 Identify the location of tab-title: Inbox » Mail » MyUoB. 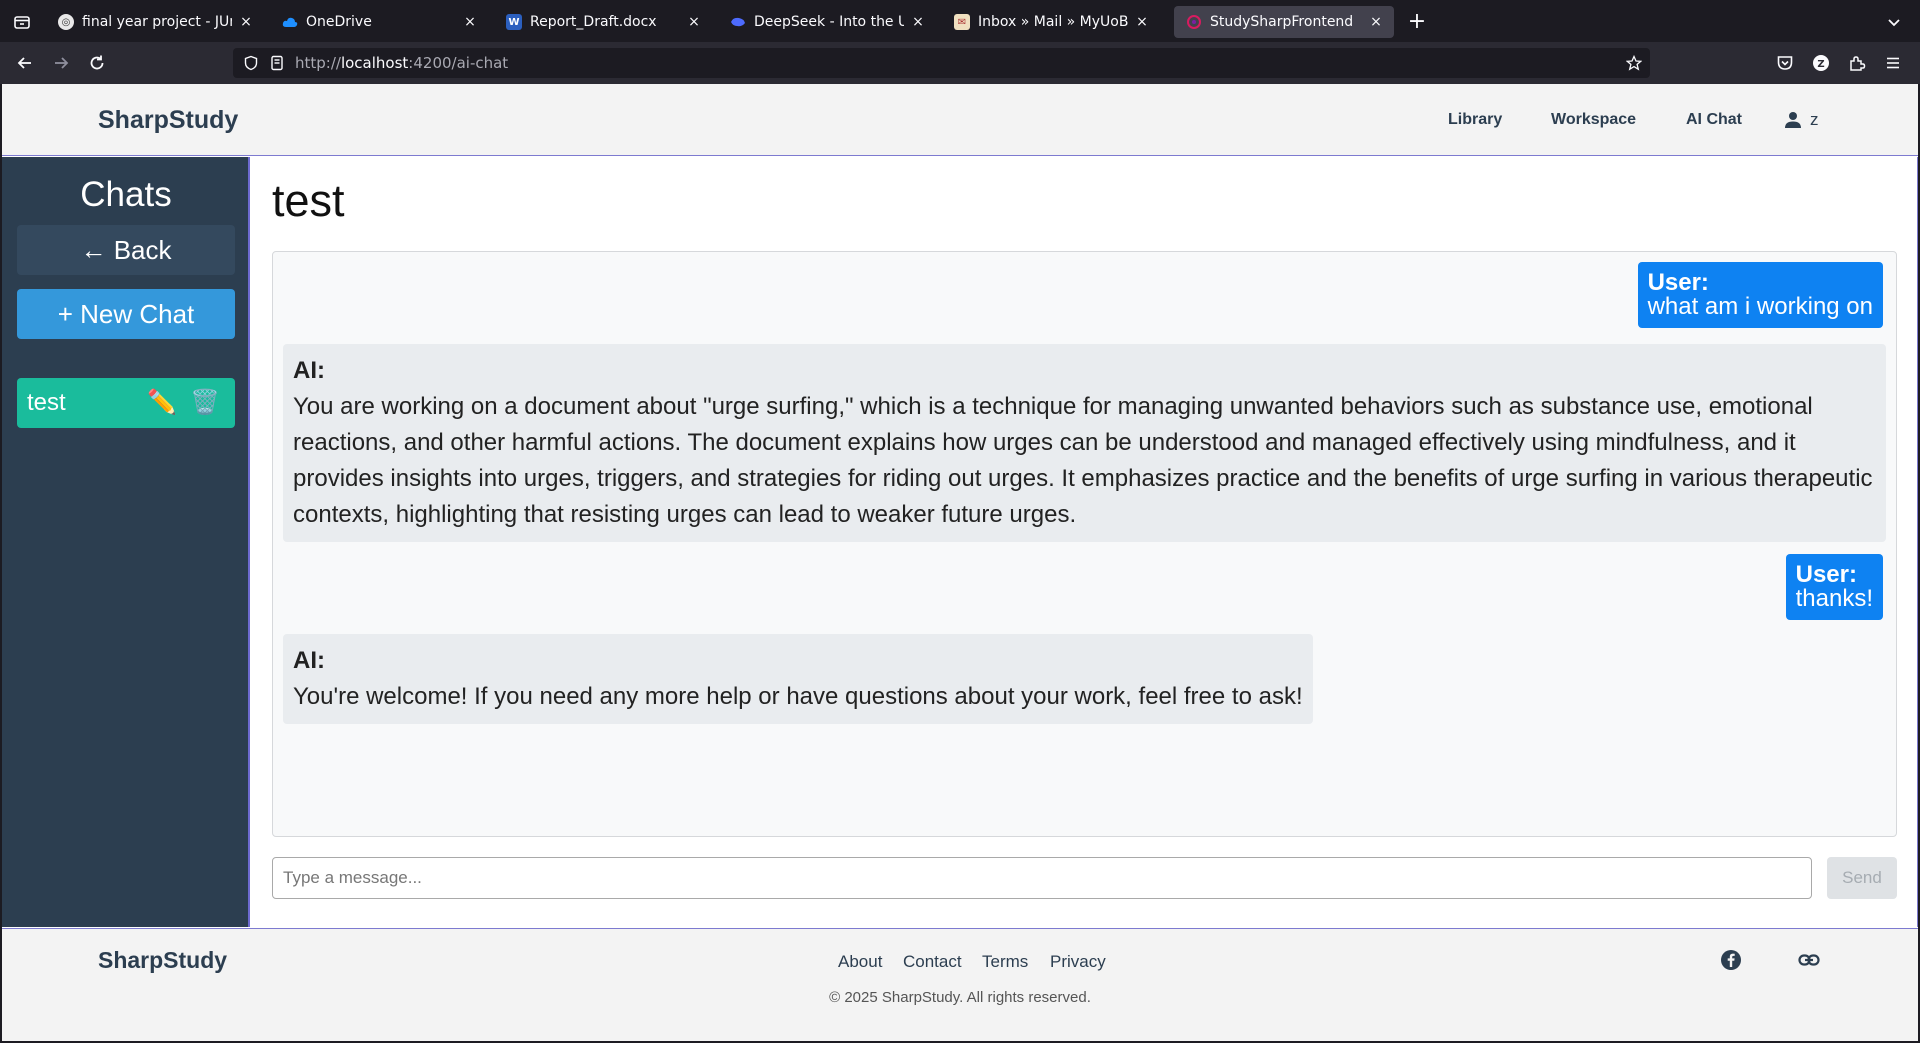
(1053, 22).